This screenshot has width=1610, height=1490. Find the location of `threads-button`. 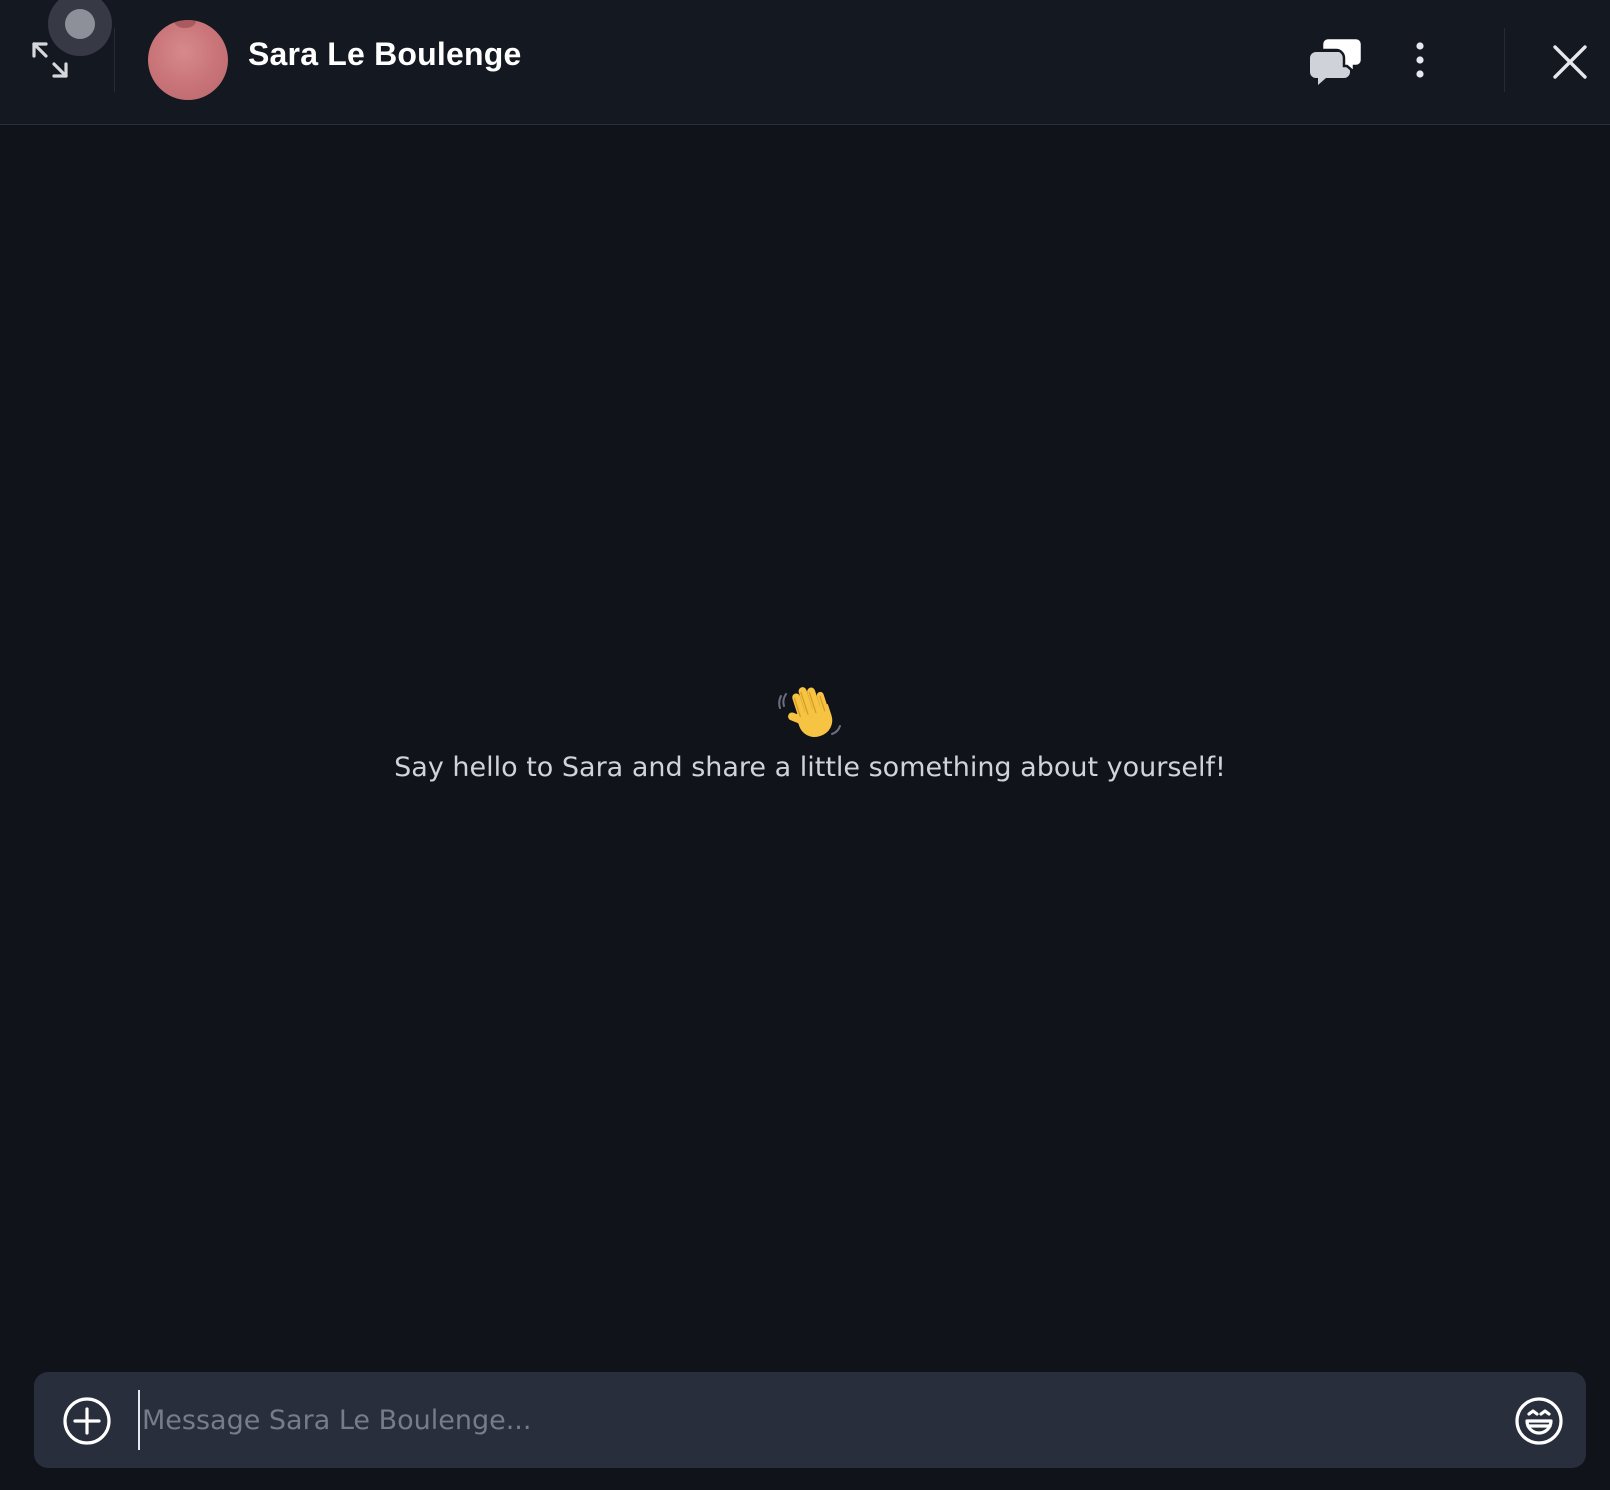

threads-button is located at coordinates (1336, 61).